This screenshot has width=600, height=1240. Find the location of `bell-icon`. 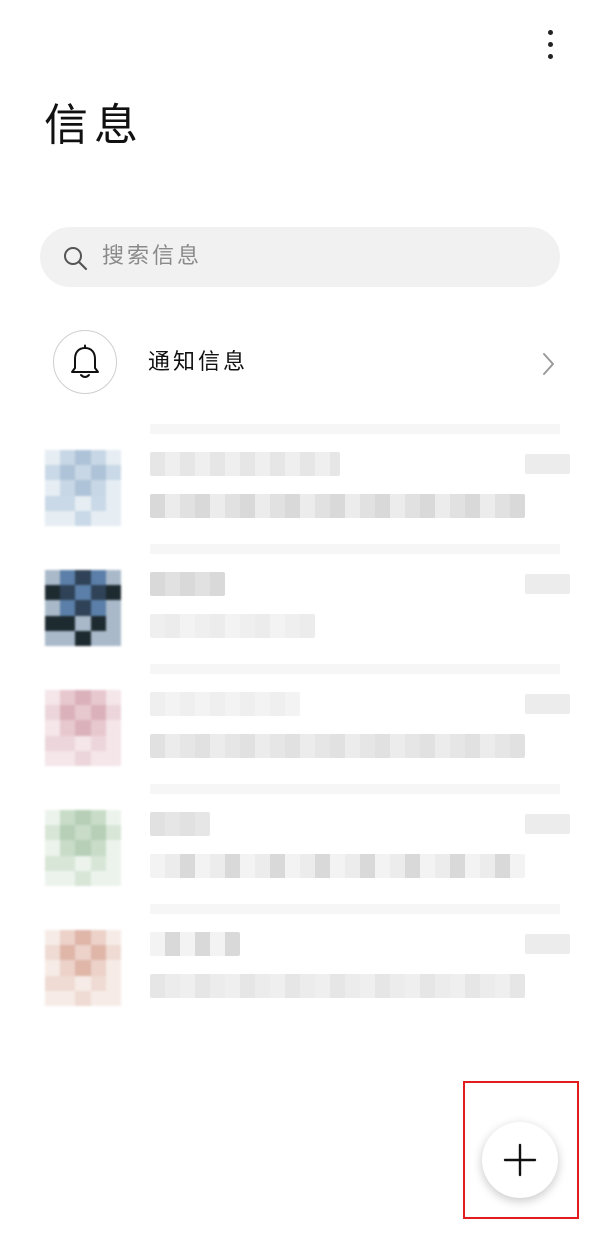

bell-icon is located at coordinates (85, 361).